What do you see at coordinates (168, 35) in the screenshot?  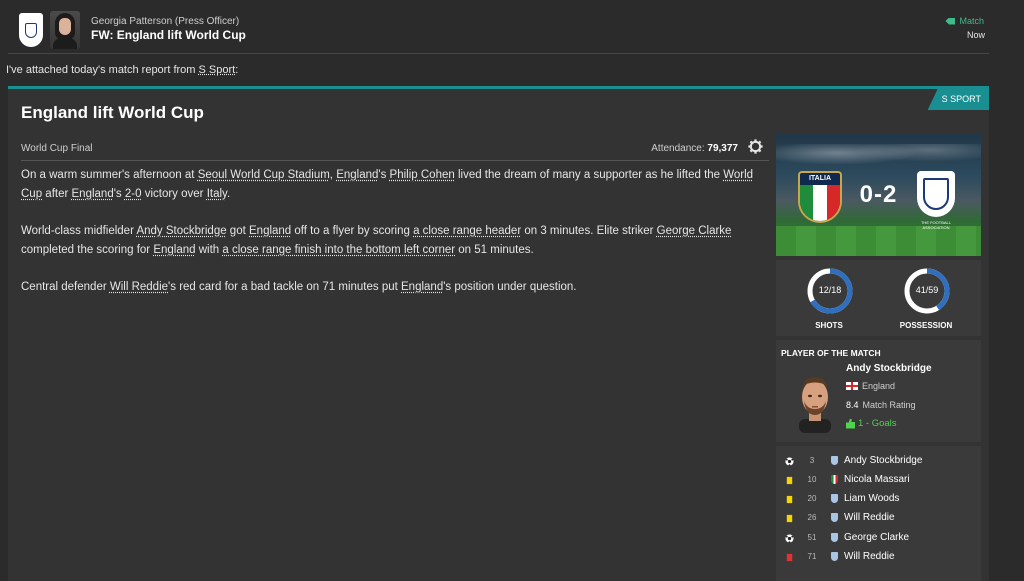 I see `message-subject: FW: England lift World Cup` at bounding box center [168, 35].